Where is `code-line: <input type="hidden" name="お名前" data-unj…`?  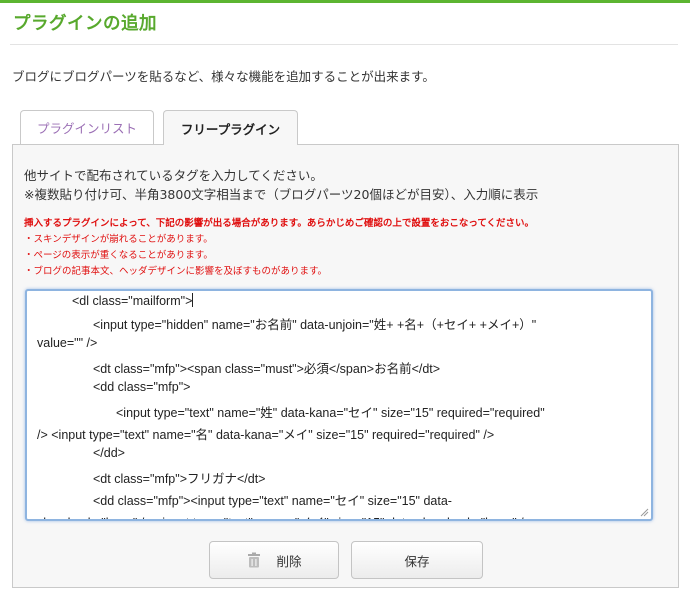 code-line: <input type="hidden" name="お名前" data-unj… is located at coordinates (315, 325).